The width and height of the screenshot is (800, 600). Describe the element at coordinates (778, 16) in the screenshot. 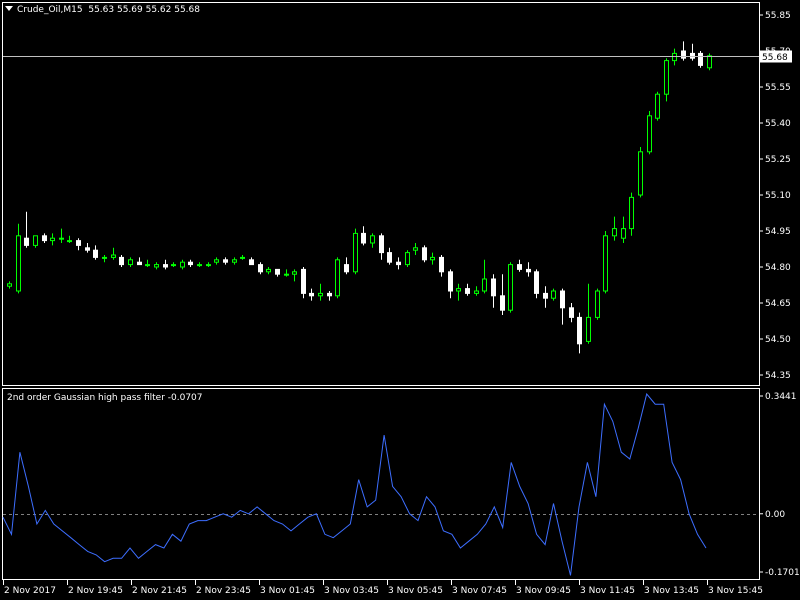

I see `y-tick-label: 55.85` at that location.